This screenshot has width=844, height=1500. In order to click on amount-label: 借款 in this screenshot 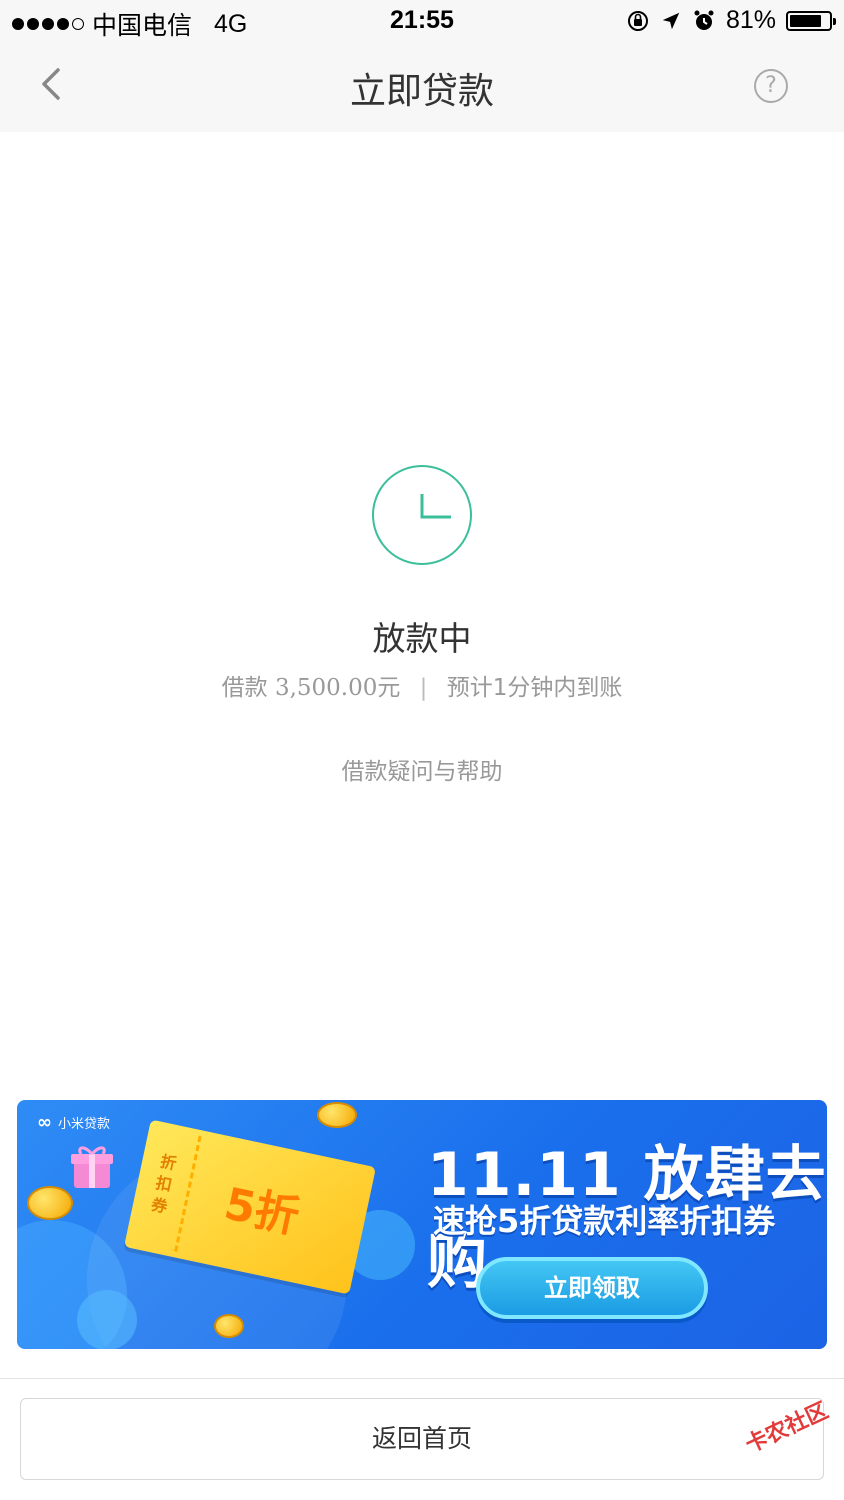, I will do `click(244, 688)`.